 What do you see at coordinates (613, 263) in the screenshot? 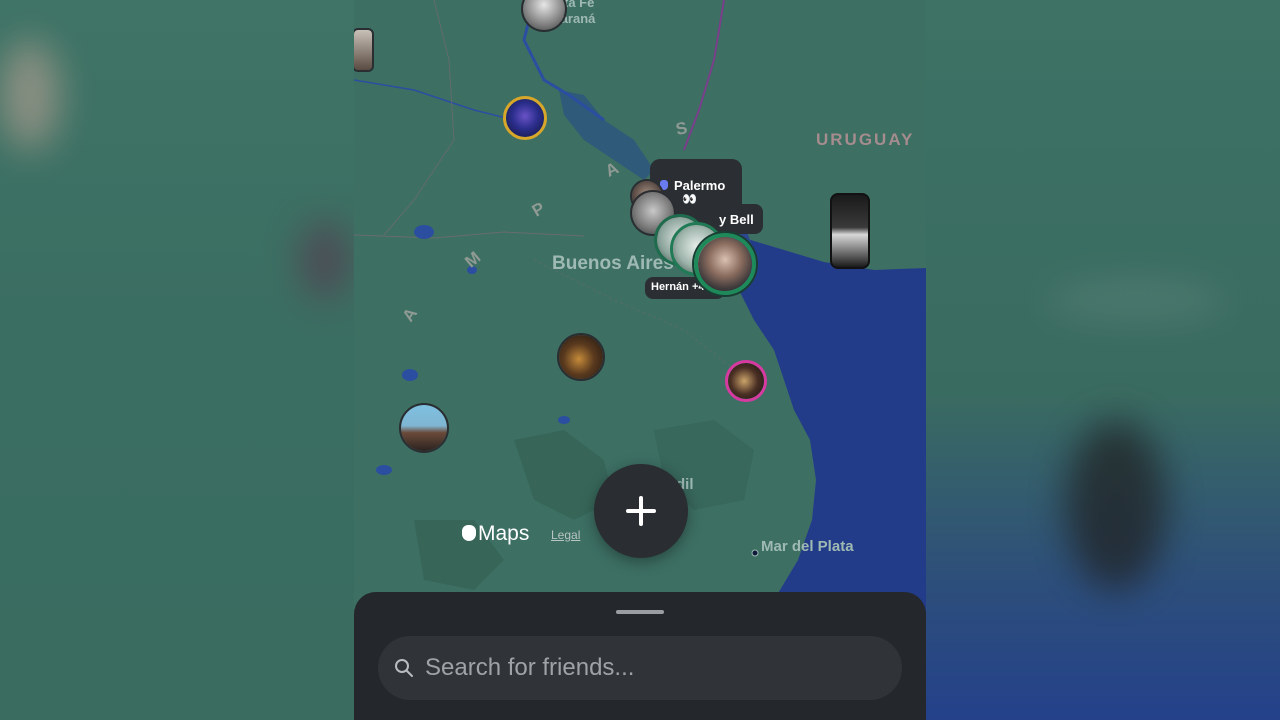
I see `city-label-buenos-aires: Buenos Aires` at bounding box center [613, 263].